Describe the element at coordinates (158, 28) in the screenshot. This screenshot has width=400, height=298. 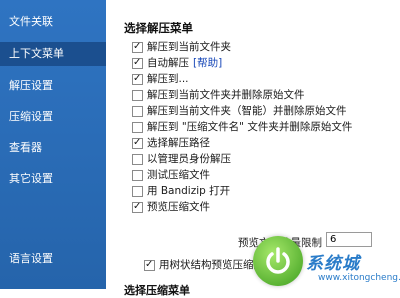
I see `section-title-extract-menu: 选择解压菜单` at that location.